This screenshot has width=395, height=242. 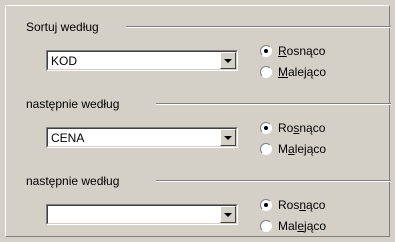 I want to click on radio-label-asc-3: Rosnąco, so click(x=302, y=205).